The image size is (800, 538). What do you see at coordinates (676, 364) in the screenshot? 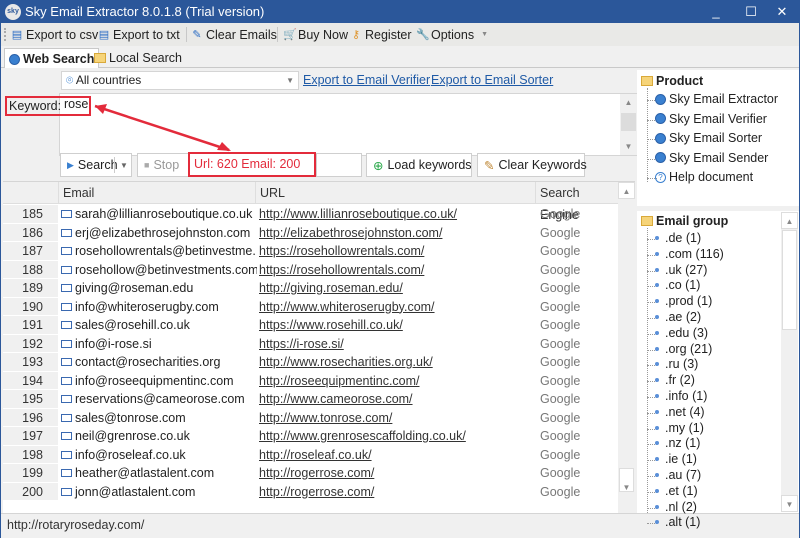
I see `email-group-item: .ru (3)` at bounding box center [676, 364].